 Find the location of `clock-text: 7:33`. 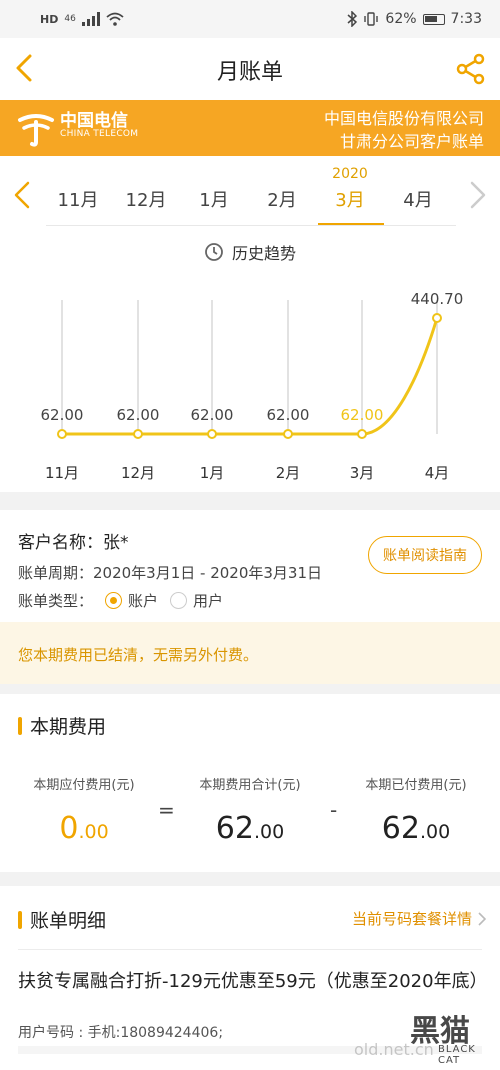

clock-text: 7:33 is located at coordinates (466, 19).